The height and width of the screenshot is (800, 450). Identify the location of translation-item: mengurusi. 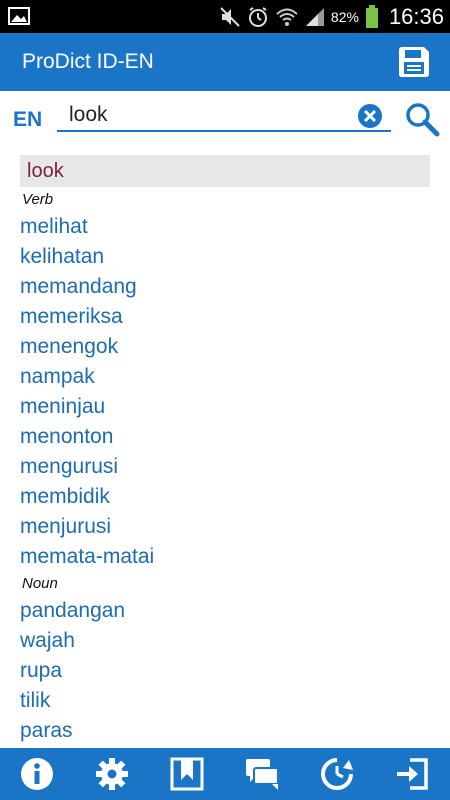
(69, 467).